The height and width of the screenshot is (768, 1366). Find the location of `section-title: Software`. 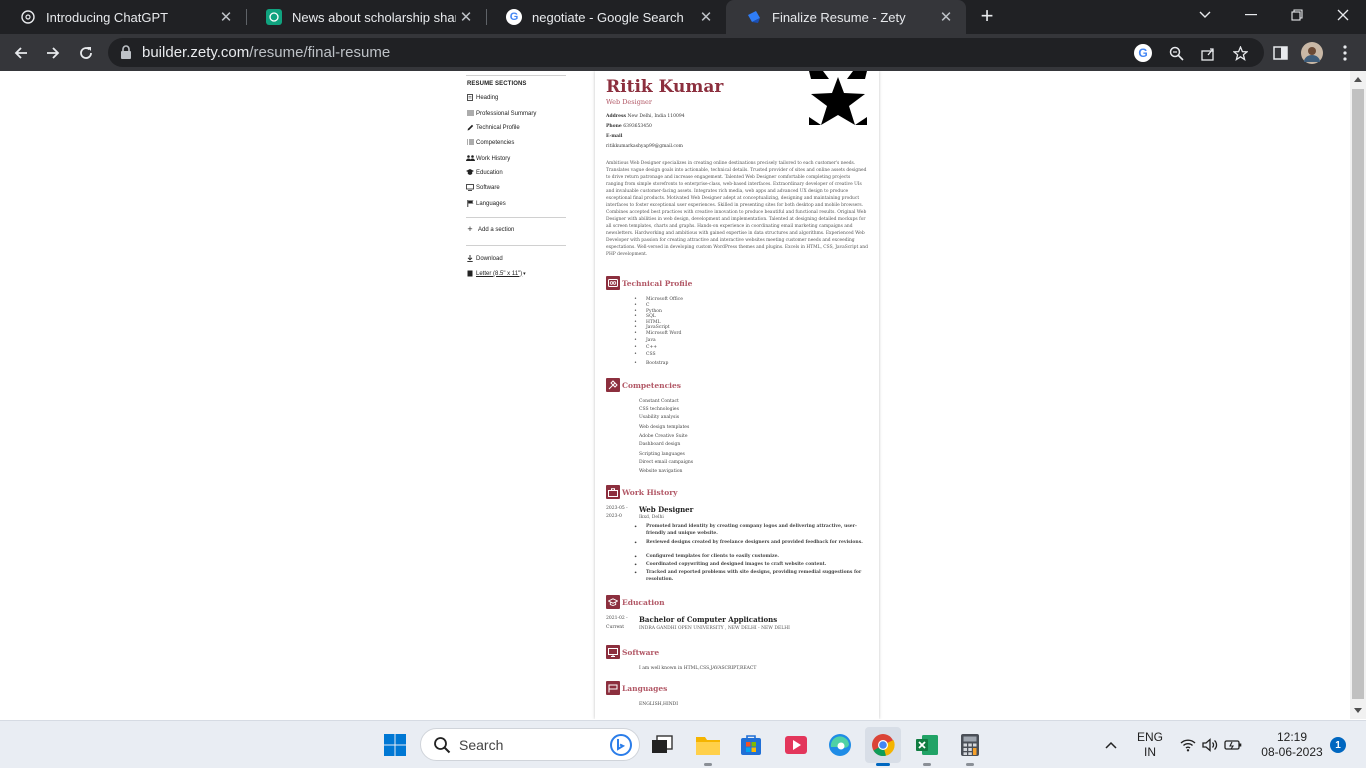

section-title: Software is located at coordinates (641, 652).